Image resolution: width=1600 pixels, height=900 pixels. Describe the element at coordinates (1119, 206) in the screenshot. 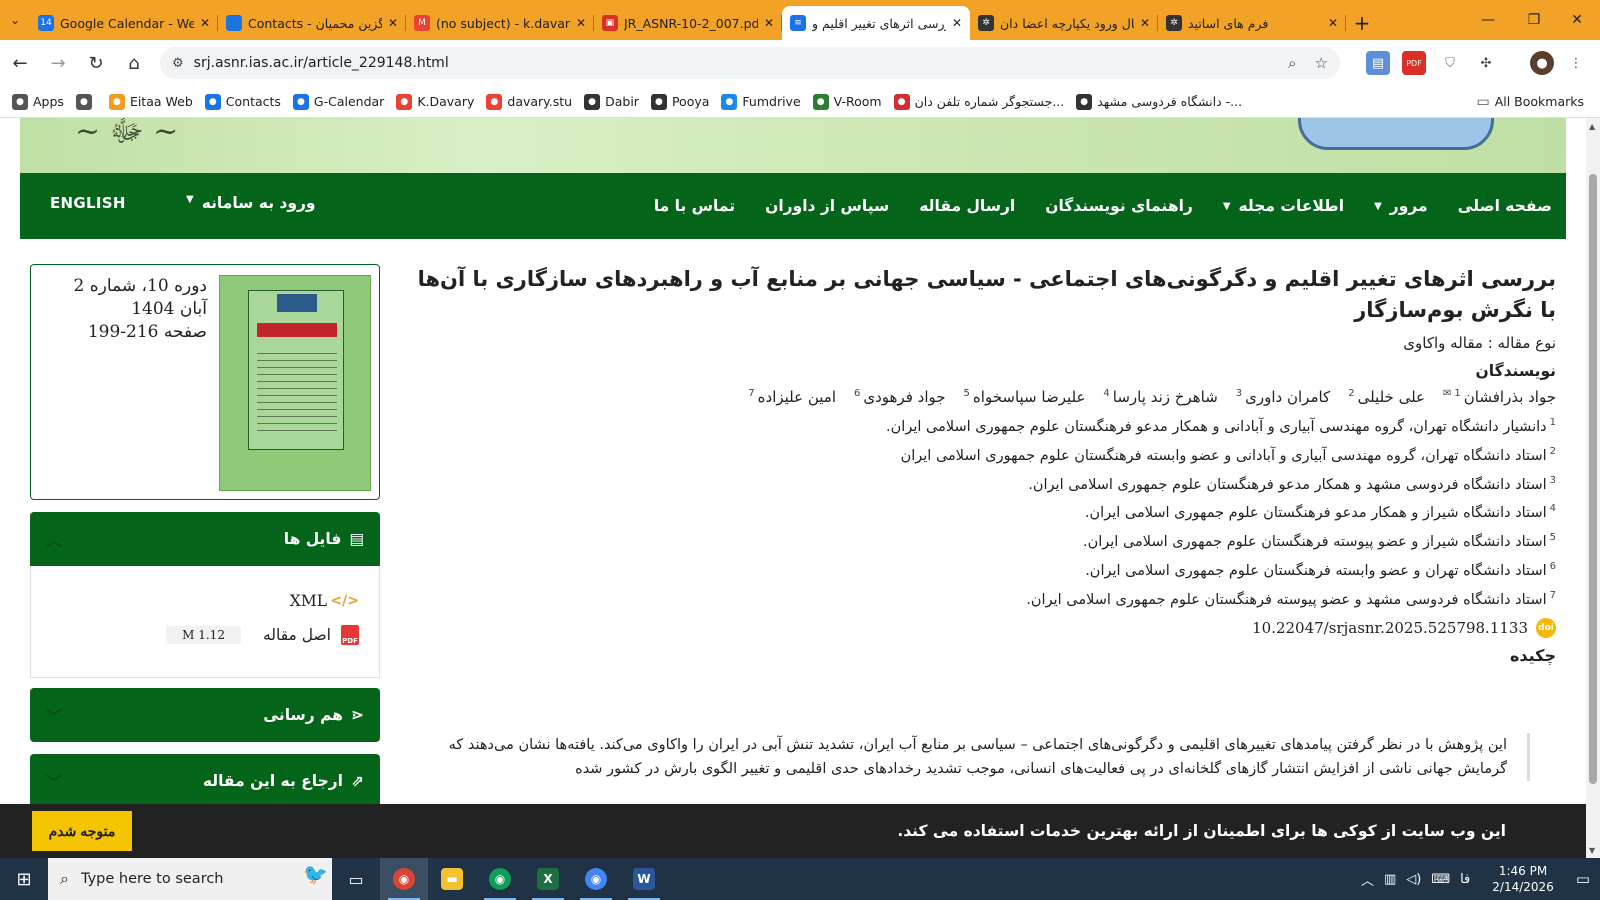

I see `nav-author-guide: راهنمای نویسندگان` at that location.